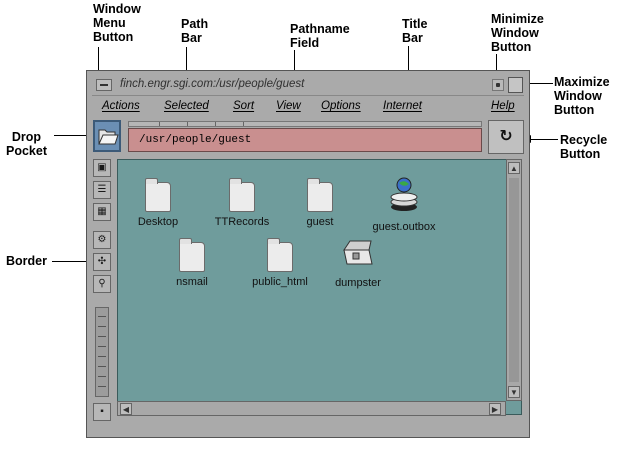 Image resolution: width=619 pixels, height=449 pixels. What do you see at coordinates (305, 140) in the screenshot?
I see `pathname-field: /usr/people/guest` at bounding box center [305, 140].